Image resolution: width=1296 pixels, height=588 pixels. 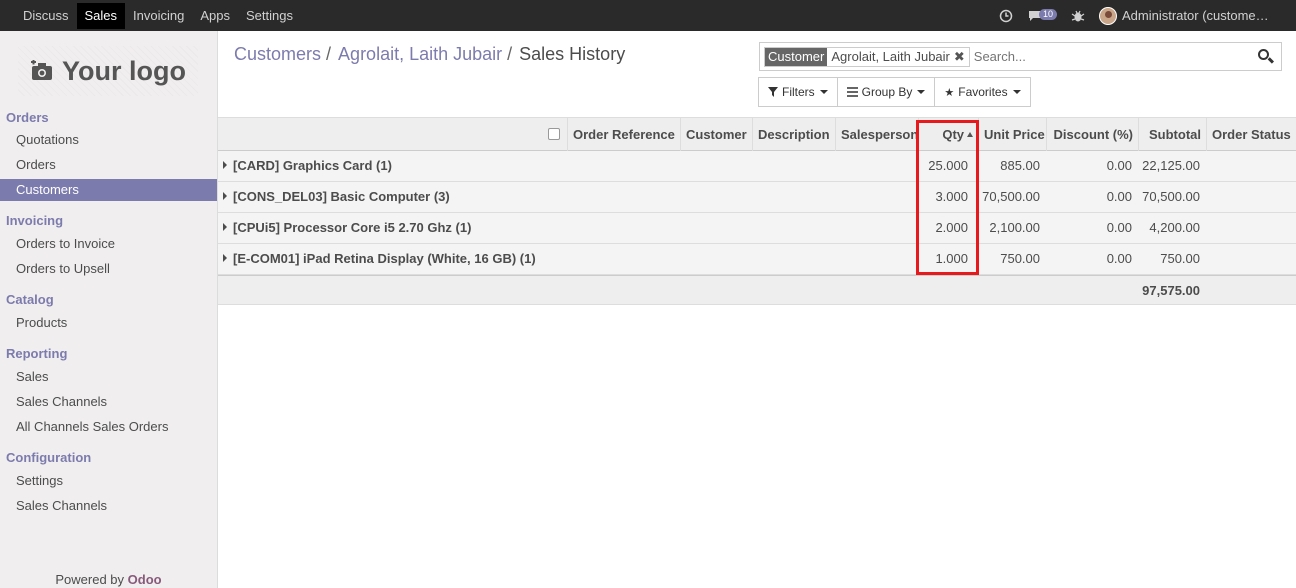 What do you see at coordinates (108, 427) in the screenshot?
I see `sidebar-item-all-channels-sales-orders: All Channels Sales Orders` at bounding box center [108, 427].